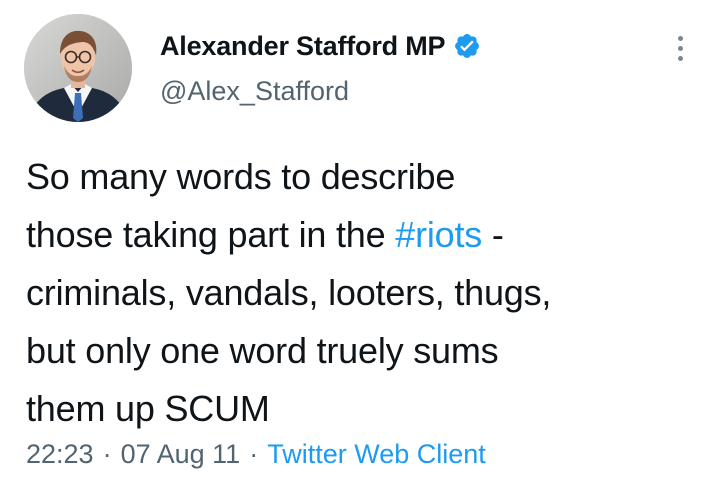 This screenshot has width=720, height=491. I want to click on tweet-text-line: those taking part in the #riots -, so click(362, 235).